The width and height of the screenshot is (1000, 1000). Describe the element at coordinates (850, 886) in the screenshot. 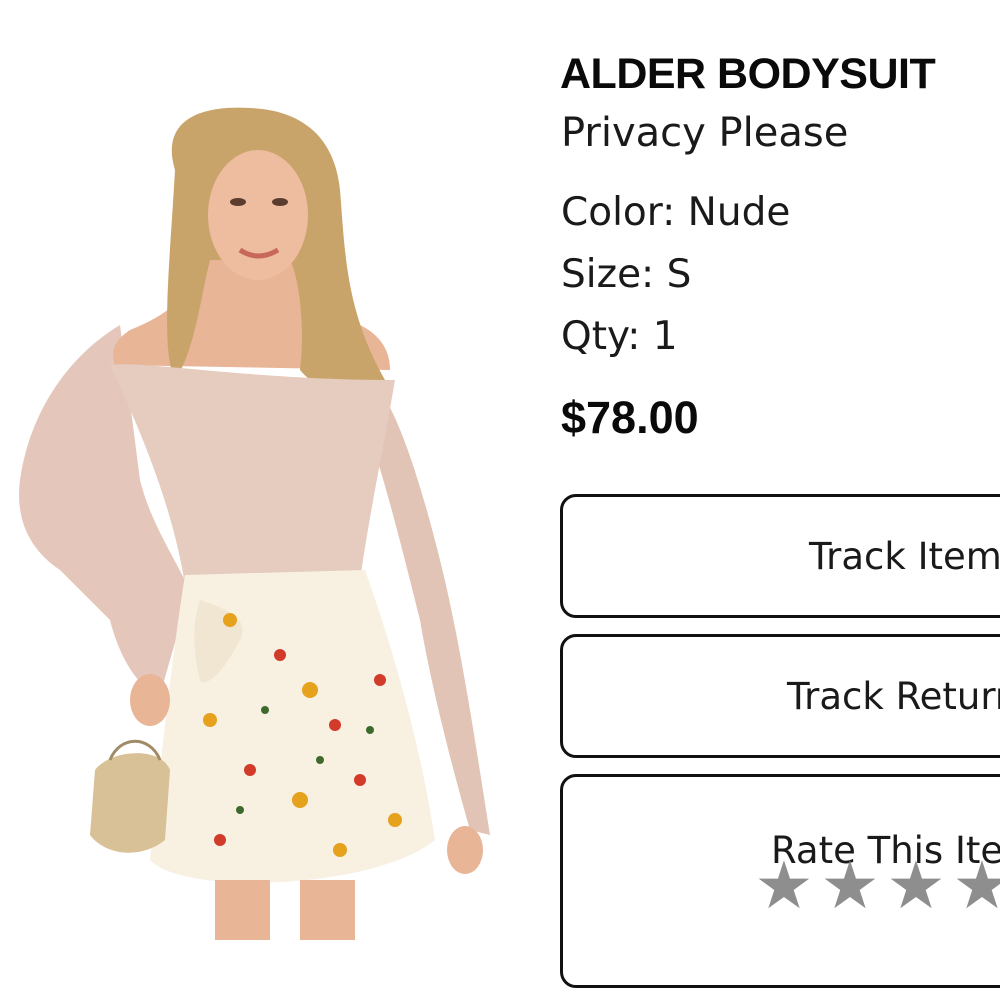

I see `star-2-icon: ★` at that location.